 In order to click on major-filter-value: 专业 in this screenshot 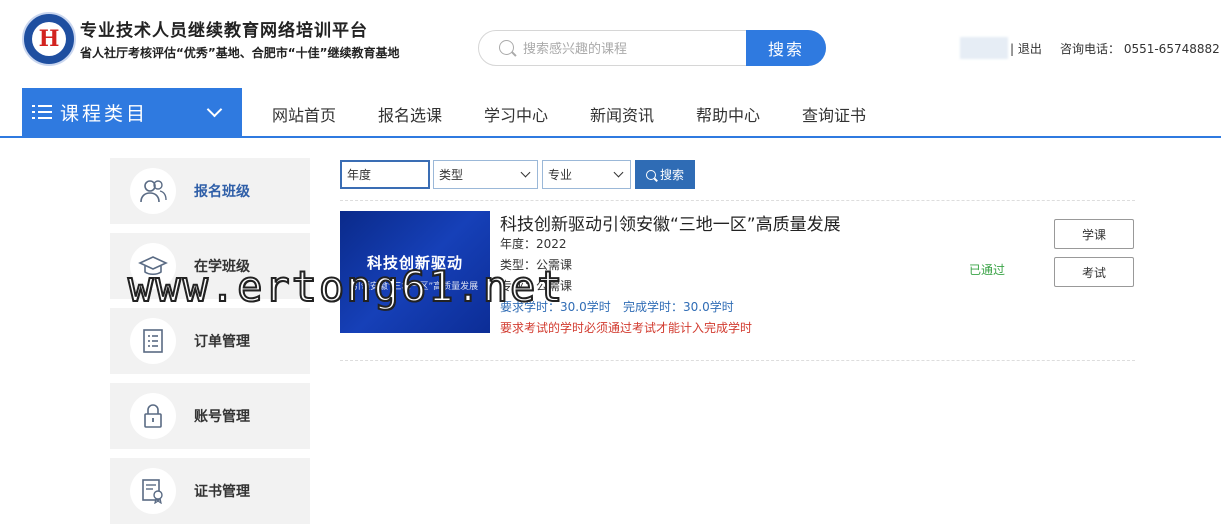, I will do `click(560, 175)`.